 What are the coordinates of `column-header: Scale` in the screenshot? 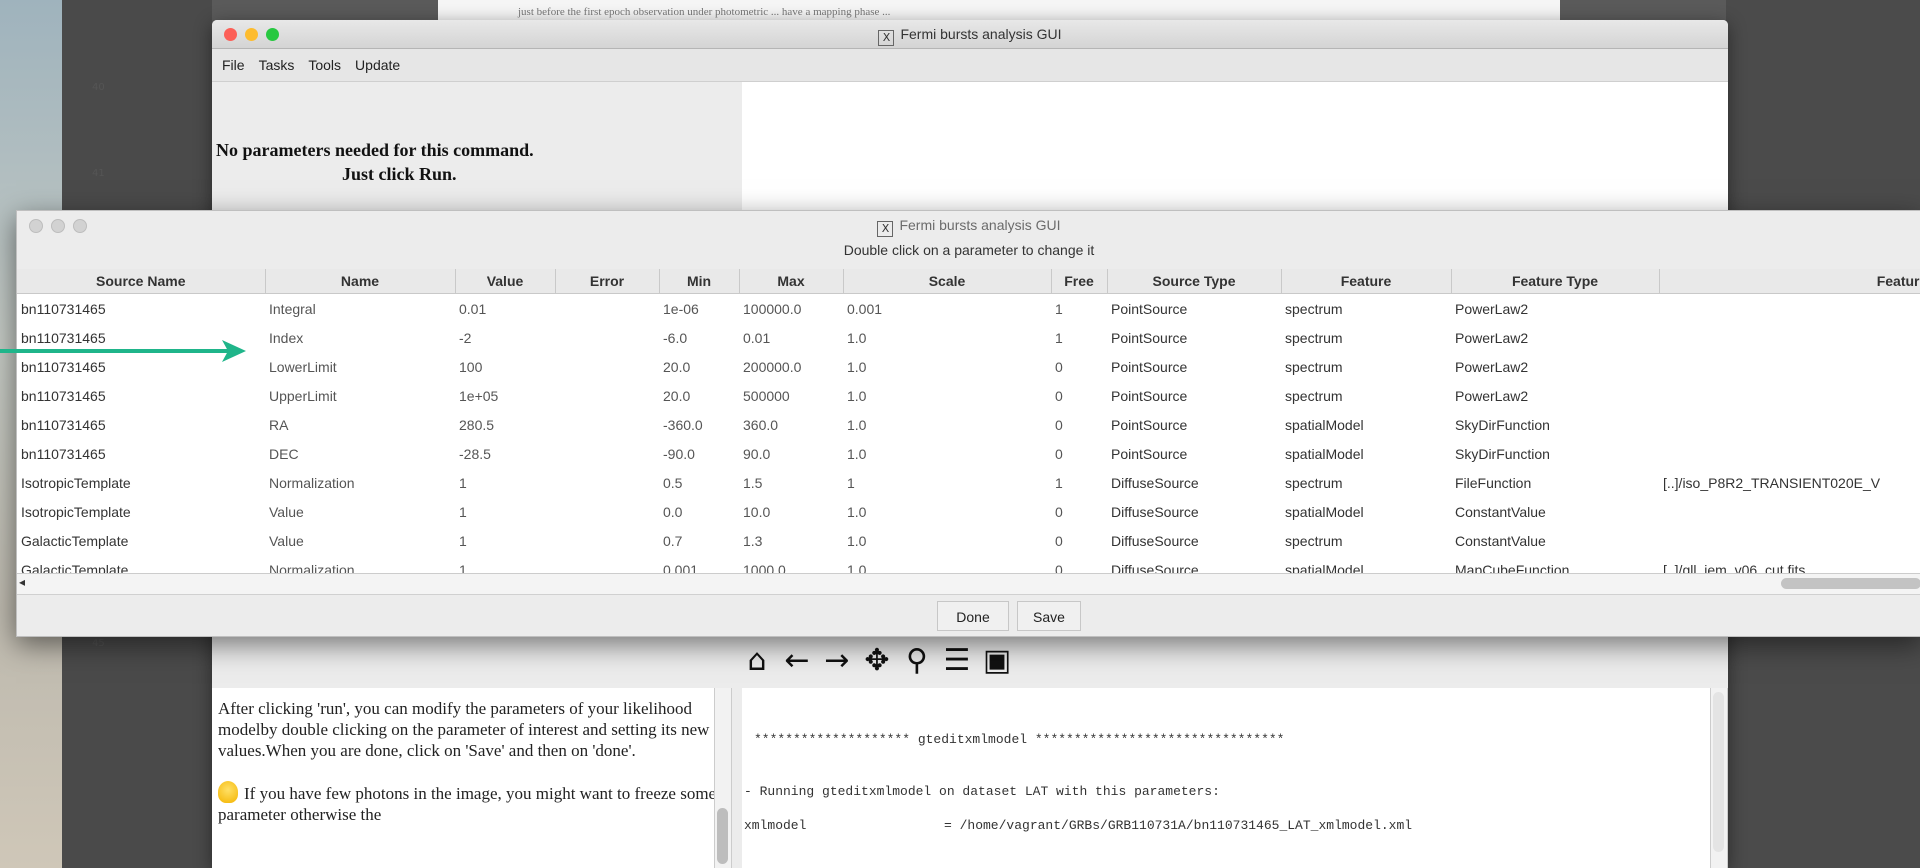 It's located at (947, 281).